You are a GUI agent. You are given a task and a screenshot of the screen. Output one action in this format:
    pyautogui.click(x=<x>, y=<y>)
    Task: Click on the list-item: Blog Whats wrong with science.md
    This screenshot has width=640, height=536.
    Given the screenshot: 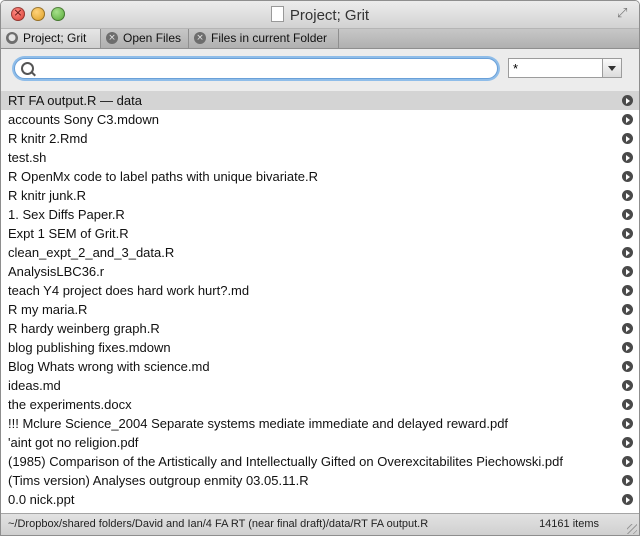 What is the action you would take?
    pyautogui.click(x=320, y=366)
    